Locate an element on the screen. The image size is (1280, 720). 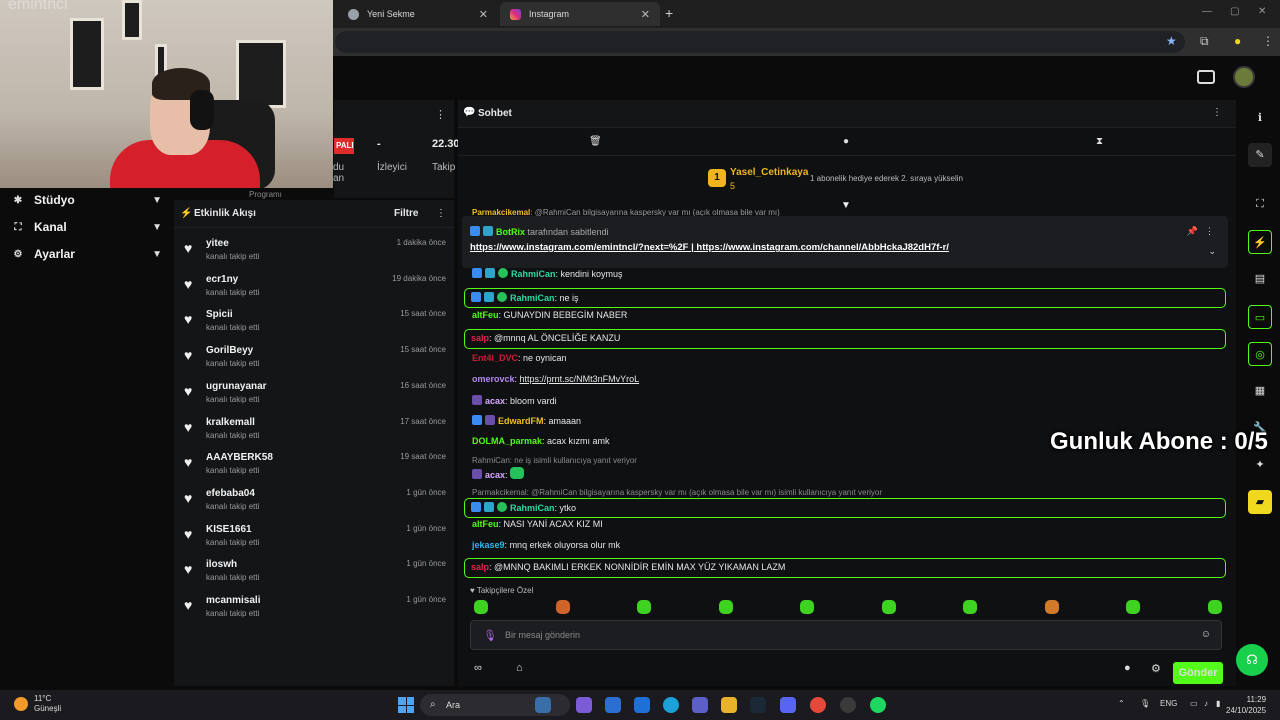
list-item: ♥ yitee kanalı takip etti 1 dakika önce is located at coordinates (315, 251).